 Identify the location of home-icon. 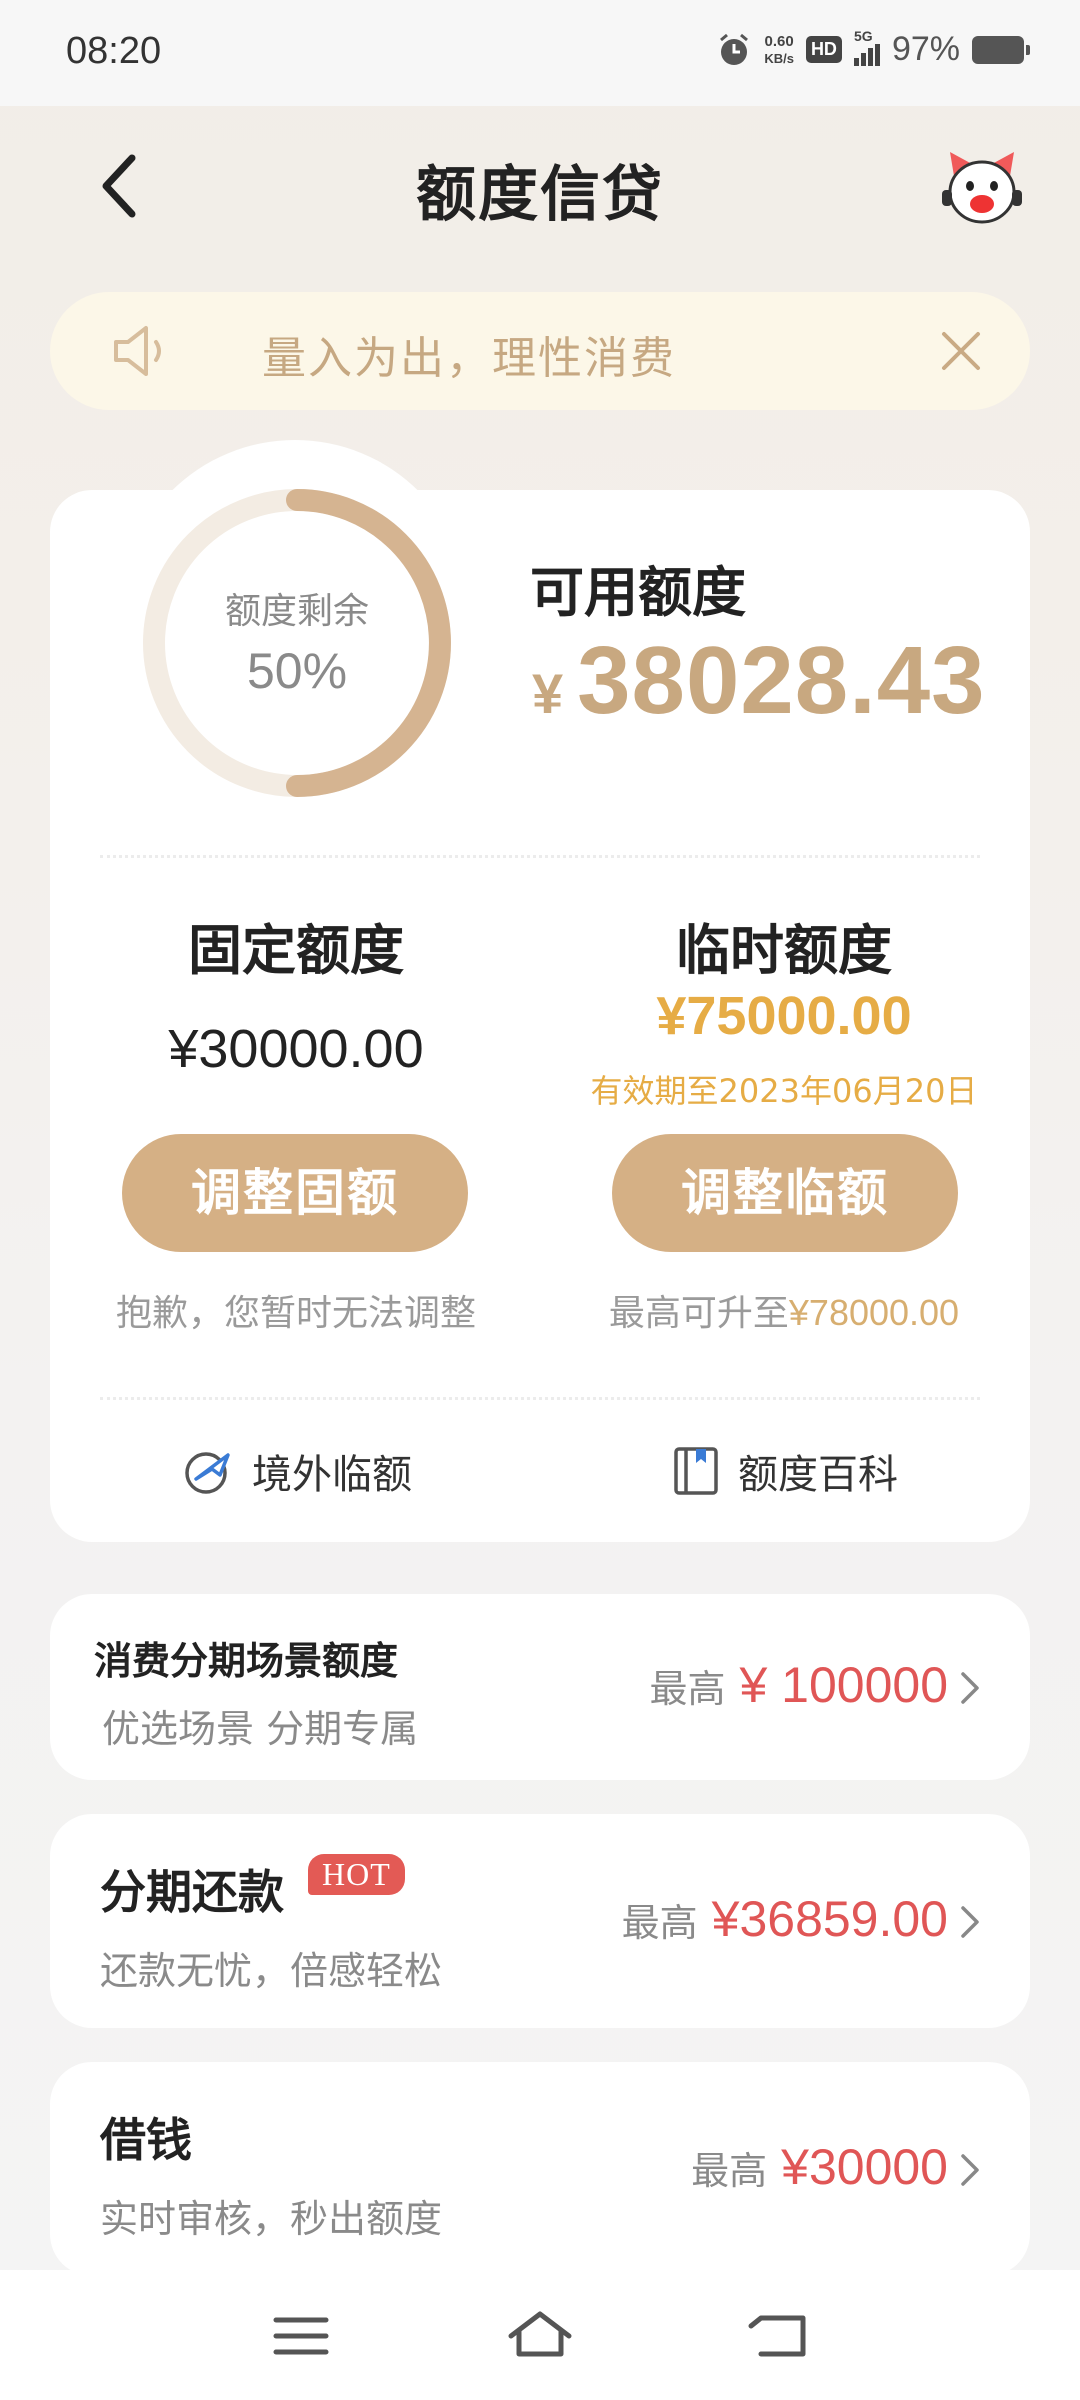
(540, 2336).